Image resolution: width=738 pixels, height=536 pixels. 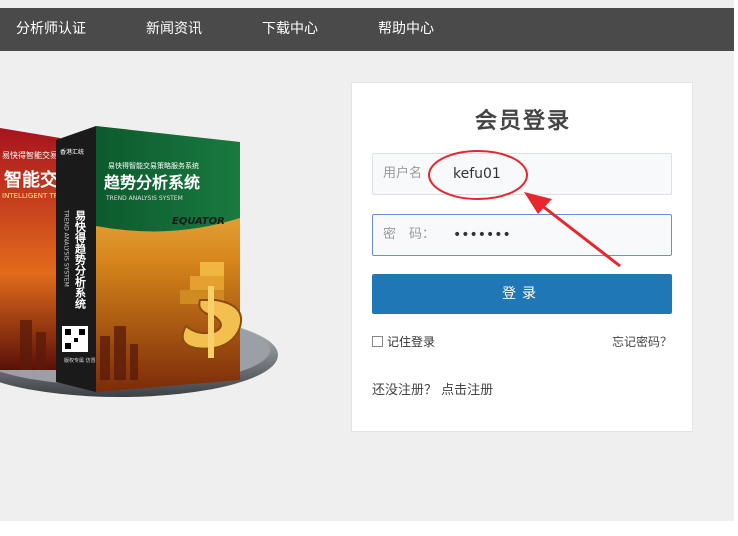 What do you see at coordinates (81, 260) in the screenshot?
I see `box-side-title: 易快得趋势分析系统` at bounding box center [81, 260].